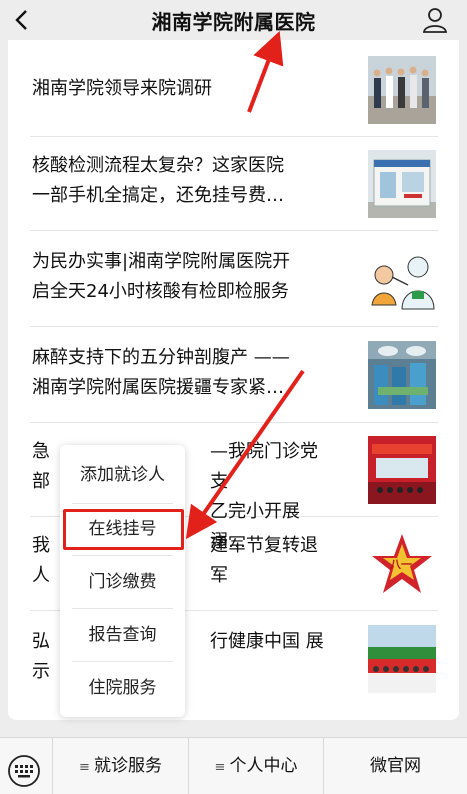 The height and width of the screenshot is (794, 467). What do you see at coordinates (122, 635) in the screenshot?
I see `menu-item-report-query: 报告查询` at bounding box center [122, 635].